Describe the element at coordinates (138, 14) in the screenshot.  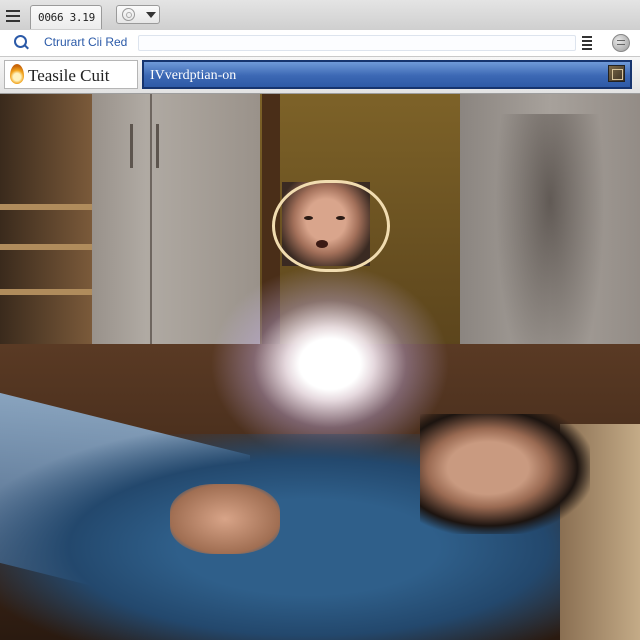
I see `tab-dropdown-button` at that location.